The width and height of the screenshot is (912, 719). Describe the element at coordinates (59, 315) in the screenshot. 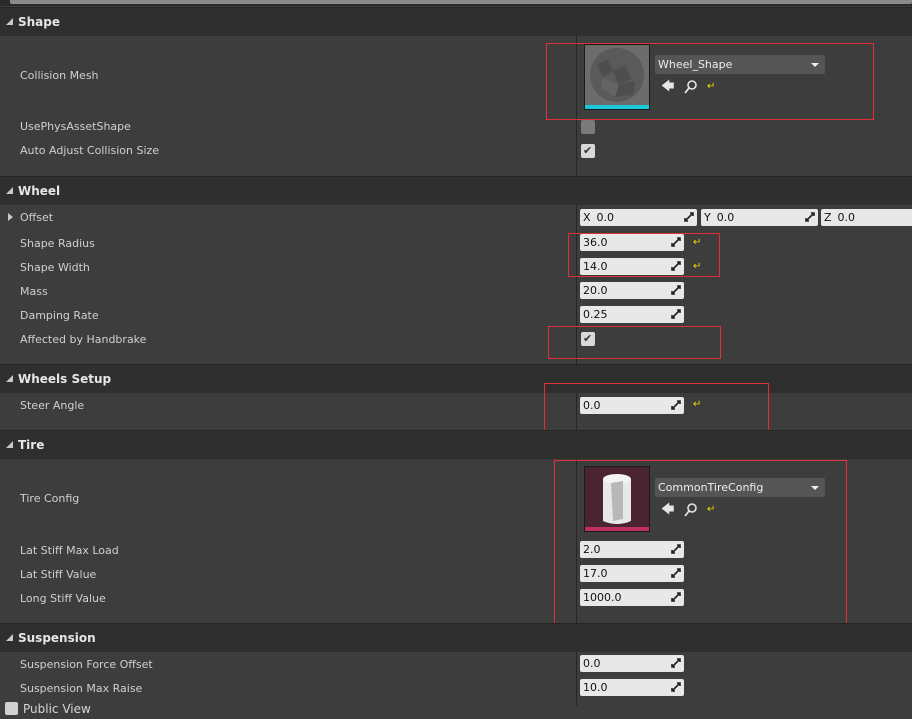

I see `property-label: Damping Rate` at that location.